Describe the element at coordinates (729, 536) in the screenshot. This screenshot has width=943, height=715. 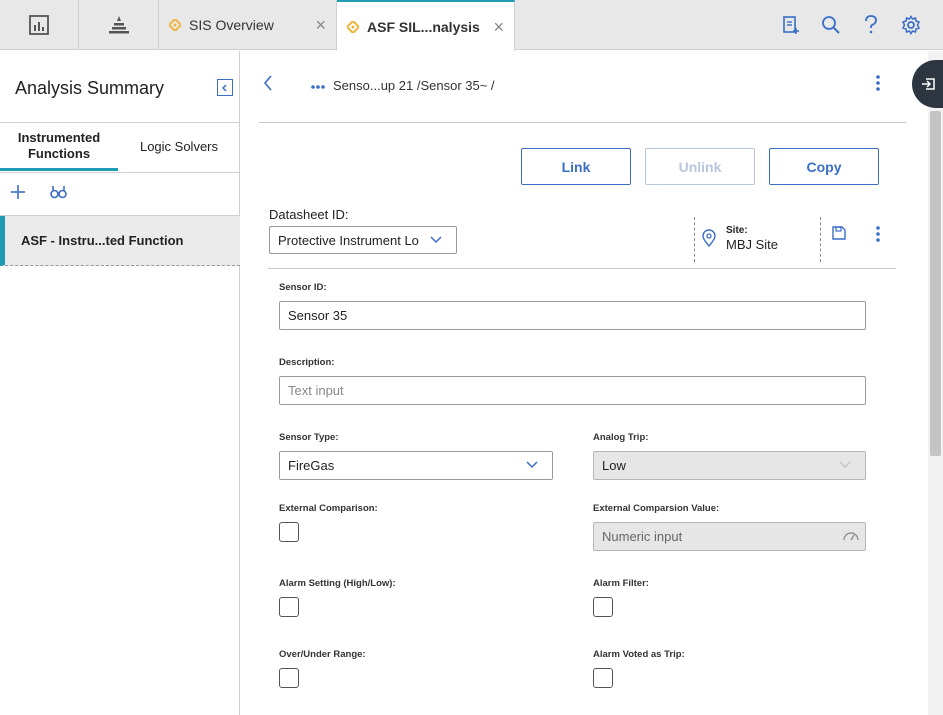
I see `external-comparison-value-field: Numeric input` at that location.